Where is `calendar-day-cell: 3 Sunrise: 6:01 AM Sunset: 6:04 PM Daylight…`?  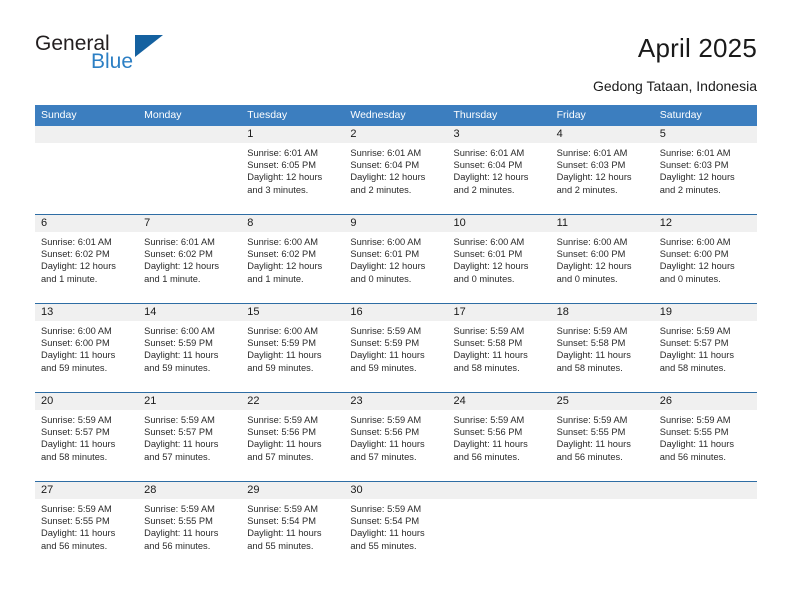
calendar-day-cell: 3 Sunrise: 6:01 AM Sunset: 6:04 PM Daylight… is located at coordinates (499, 170).